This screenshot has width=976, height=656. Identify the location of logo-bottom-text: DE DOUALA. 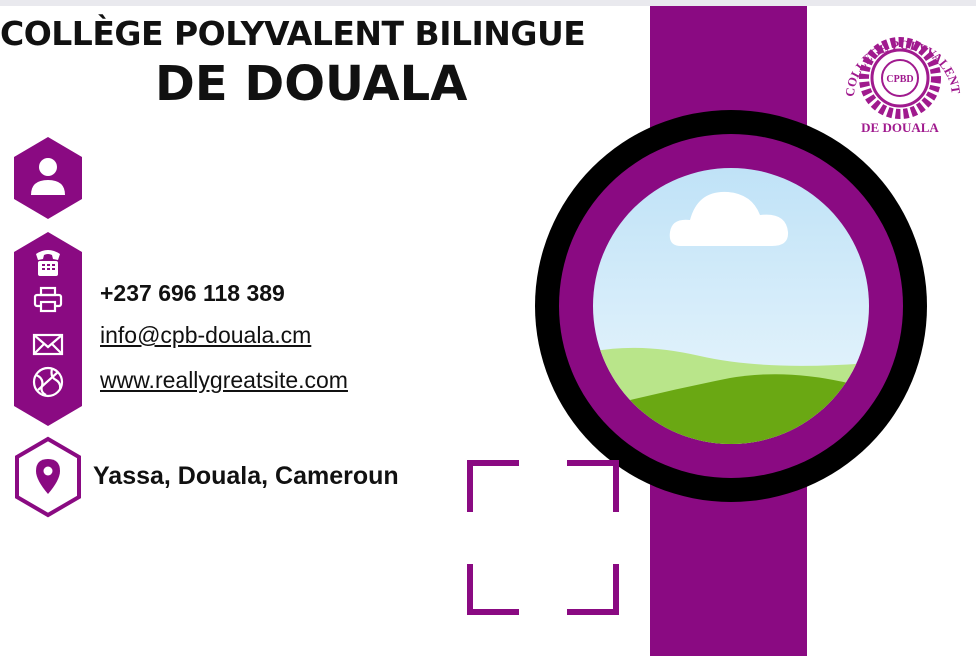
(900, 127).